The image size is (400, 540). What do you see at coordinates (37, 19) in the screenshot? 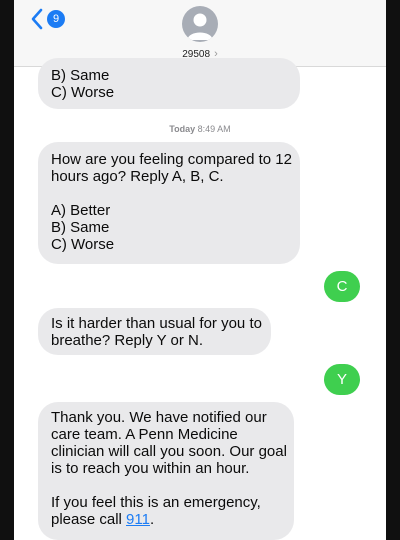
I see `chevron-left-icon` at bounding box center [37, 19].